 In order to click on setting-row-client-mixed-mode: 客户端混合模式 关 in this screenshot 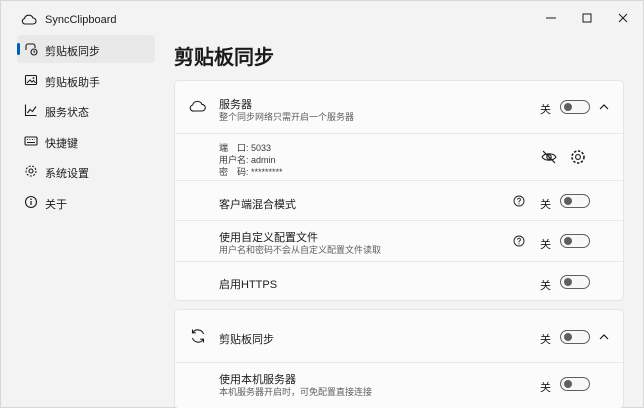, I will do `click(399, 200)`.